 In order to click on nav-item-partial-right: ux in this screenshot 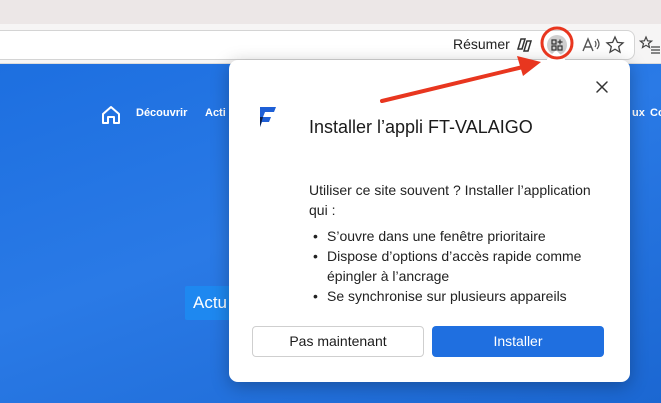, I will do `click(638, 113)`.